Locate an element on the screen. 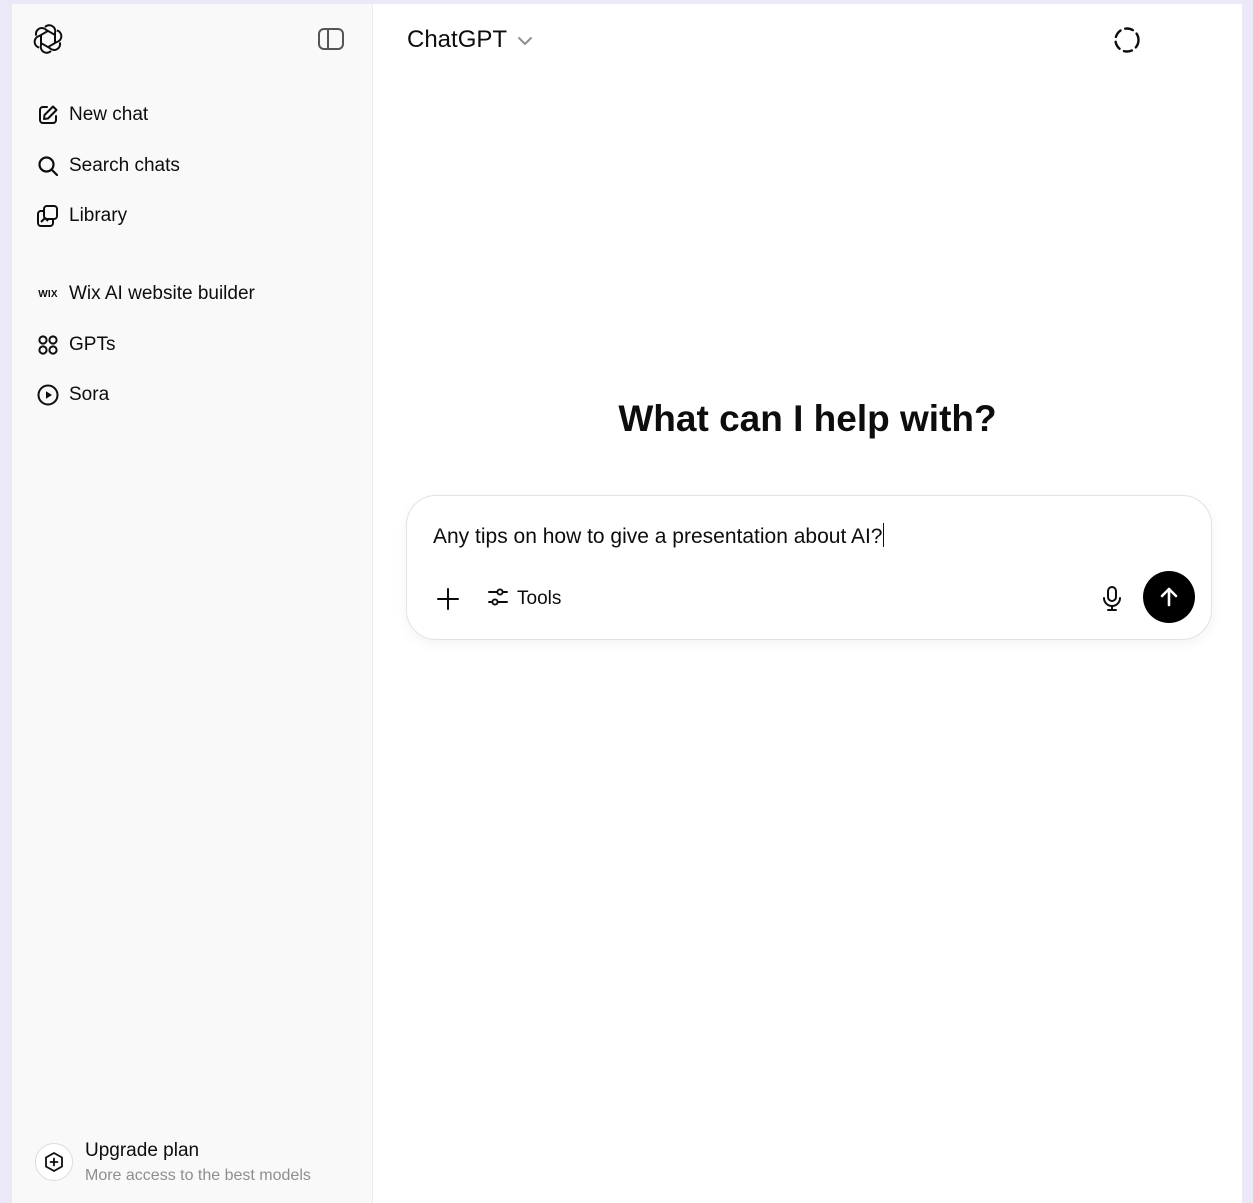 The height and width of the screenshot is (1203, 1253). new-chat-label: New chat is located at coordinates (109, 114).